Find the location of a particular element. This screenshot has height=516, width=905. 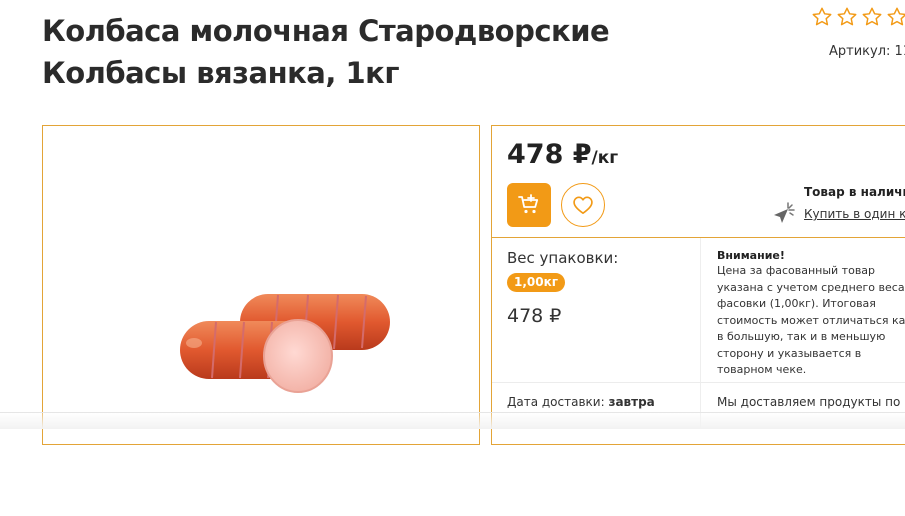

buy-one-click-link: Купить в один кл is located at coordinates (854, 214).